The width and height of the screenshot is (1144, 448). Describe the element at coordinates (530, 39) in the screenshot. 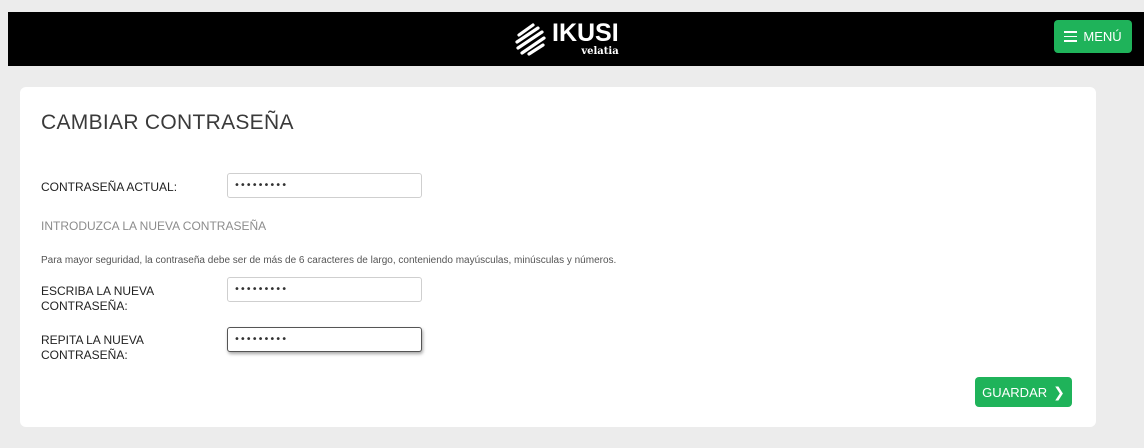

I see `ikusi-logo-icon` at that location.